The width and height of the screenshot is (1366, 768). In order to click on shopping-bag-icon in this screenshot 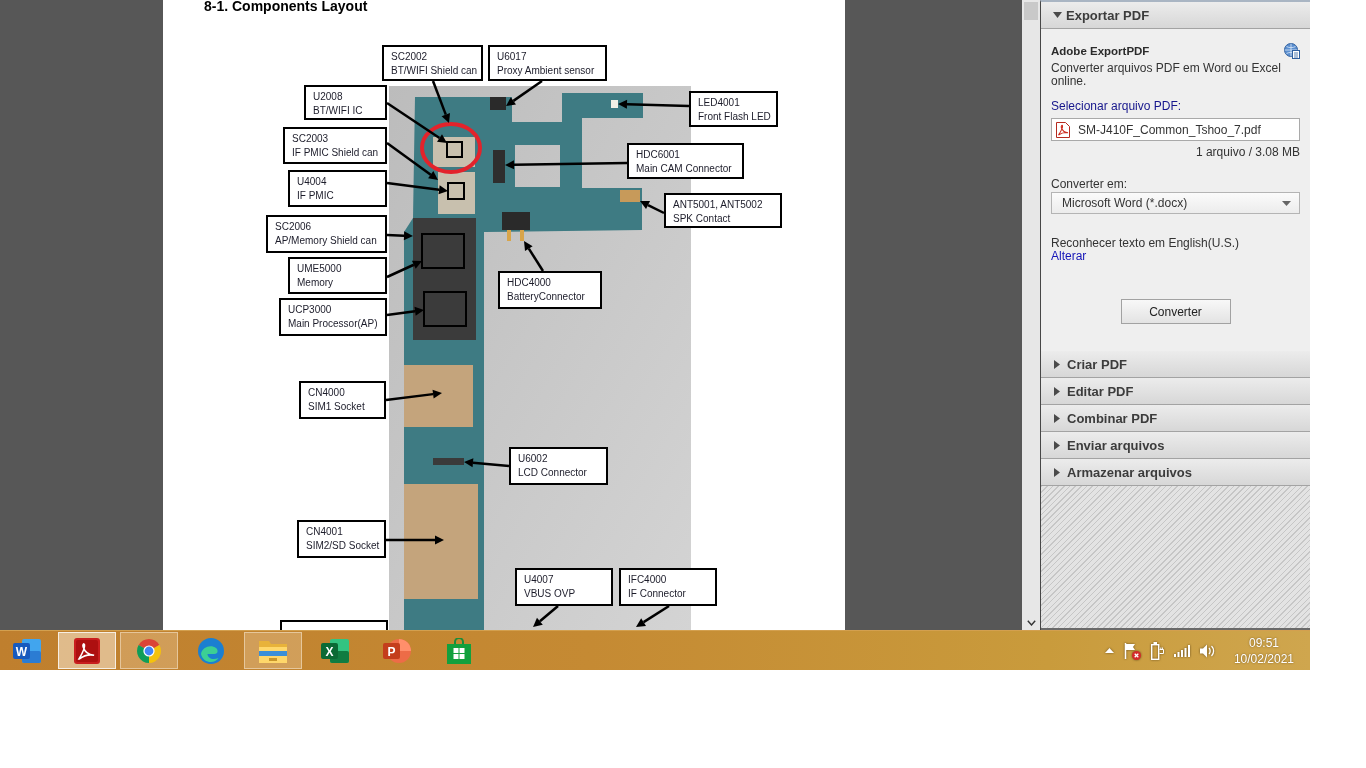, I will do `click(459, 650)`.